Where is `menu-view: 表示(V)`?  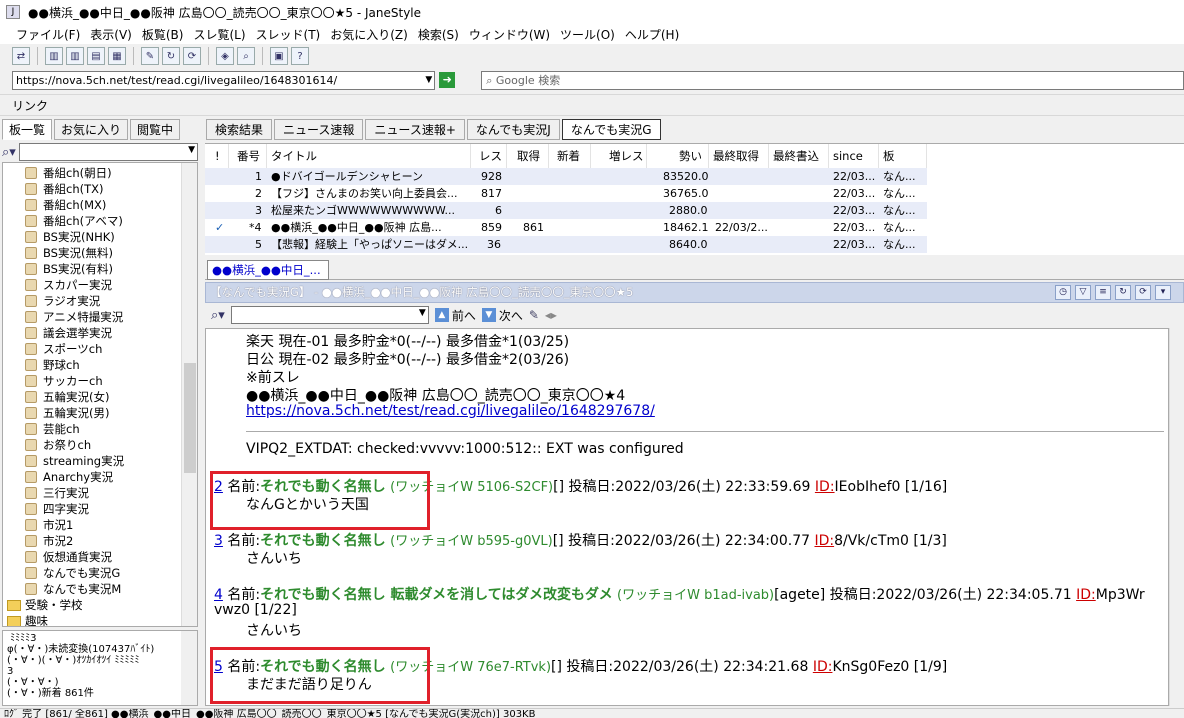 menu-view: 表示(V) is located at coordinates (111, 34).